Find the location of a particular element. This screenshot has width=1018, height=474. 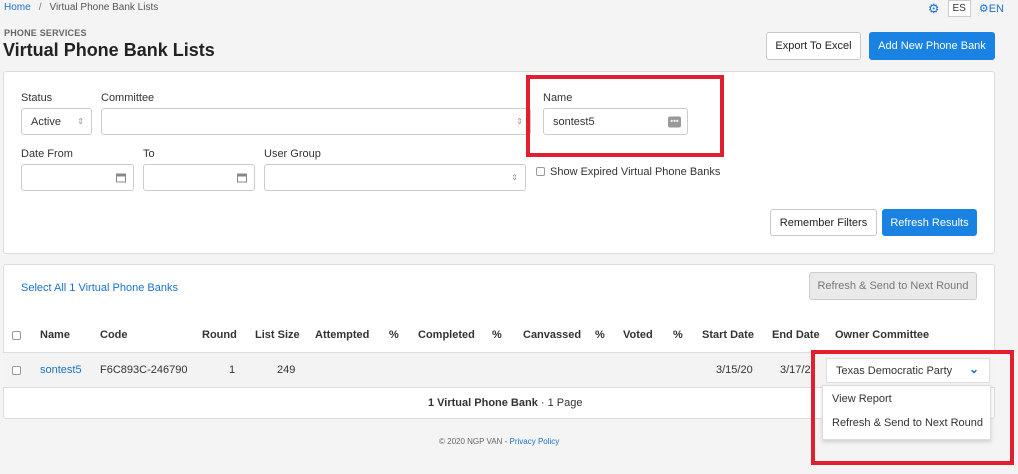

pagination-count: 1 Virtual Phone Bank is located at coordinates (483, 403).